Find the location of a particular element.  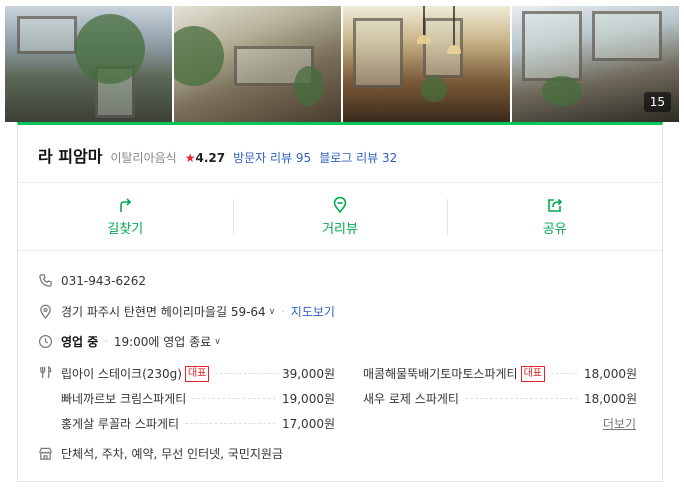

menu-item: 홍게살 루꼴라 스파게티 17,000원 is located at coordinates (198, 423).